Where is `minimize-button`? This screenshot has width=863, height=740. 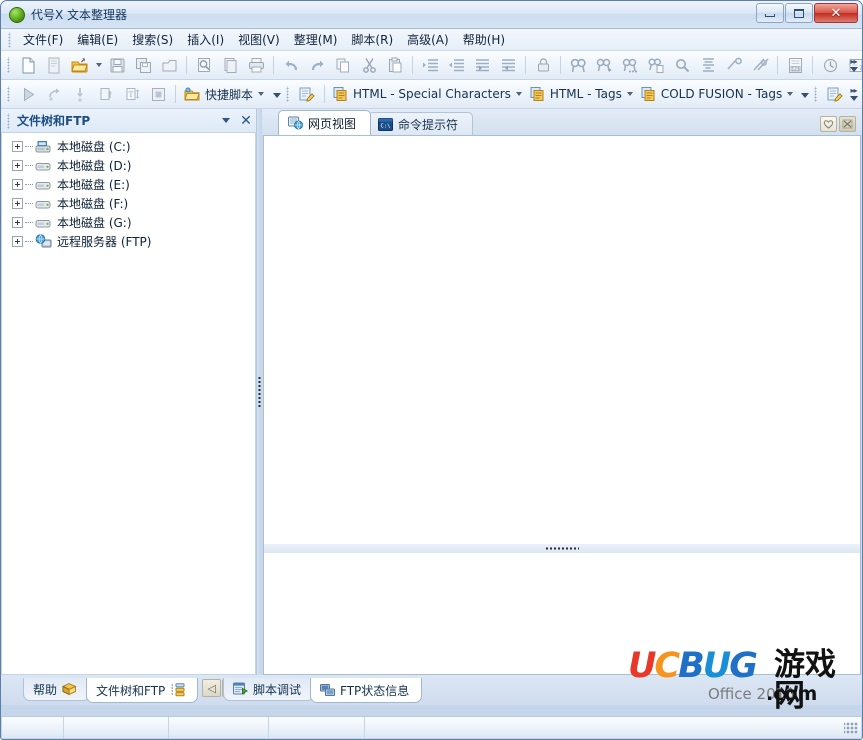 minimize-button is located at coordinates (770, 13).